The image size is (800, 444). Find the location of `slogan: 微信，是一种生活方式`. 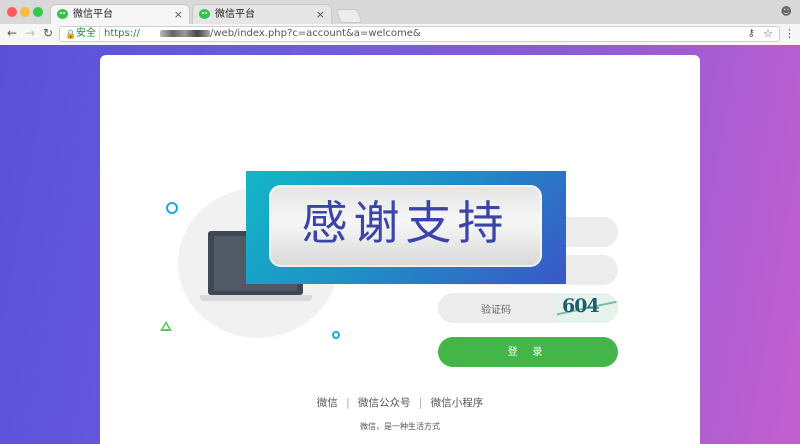

slogan: 微信，是一种生活方式 is located at coordinates (400, 426).